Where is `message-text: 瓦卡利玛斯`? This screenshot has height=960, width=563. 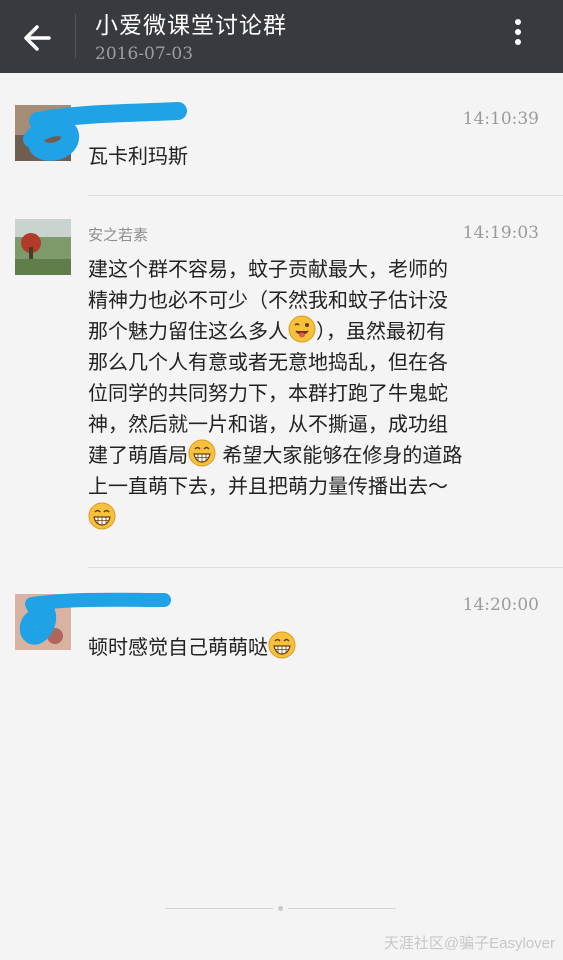
message-text: 瓦卡利玛斯 is located at coordinates (313, 156).